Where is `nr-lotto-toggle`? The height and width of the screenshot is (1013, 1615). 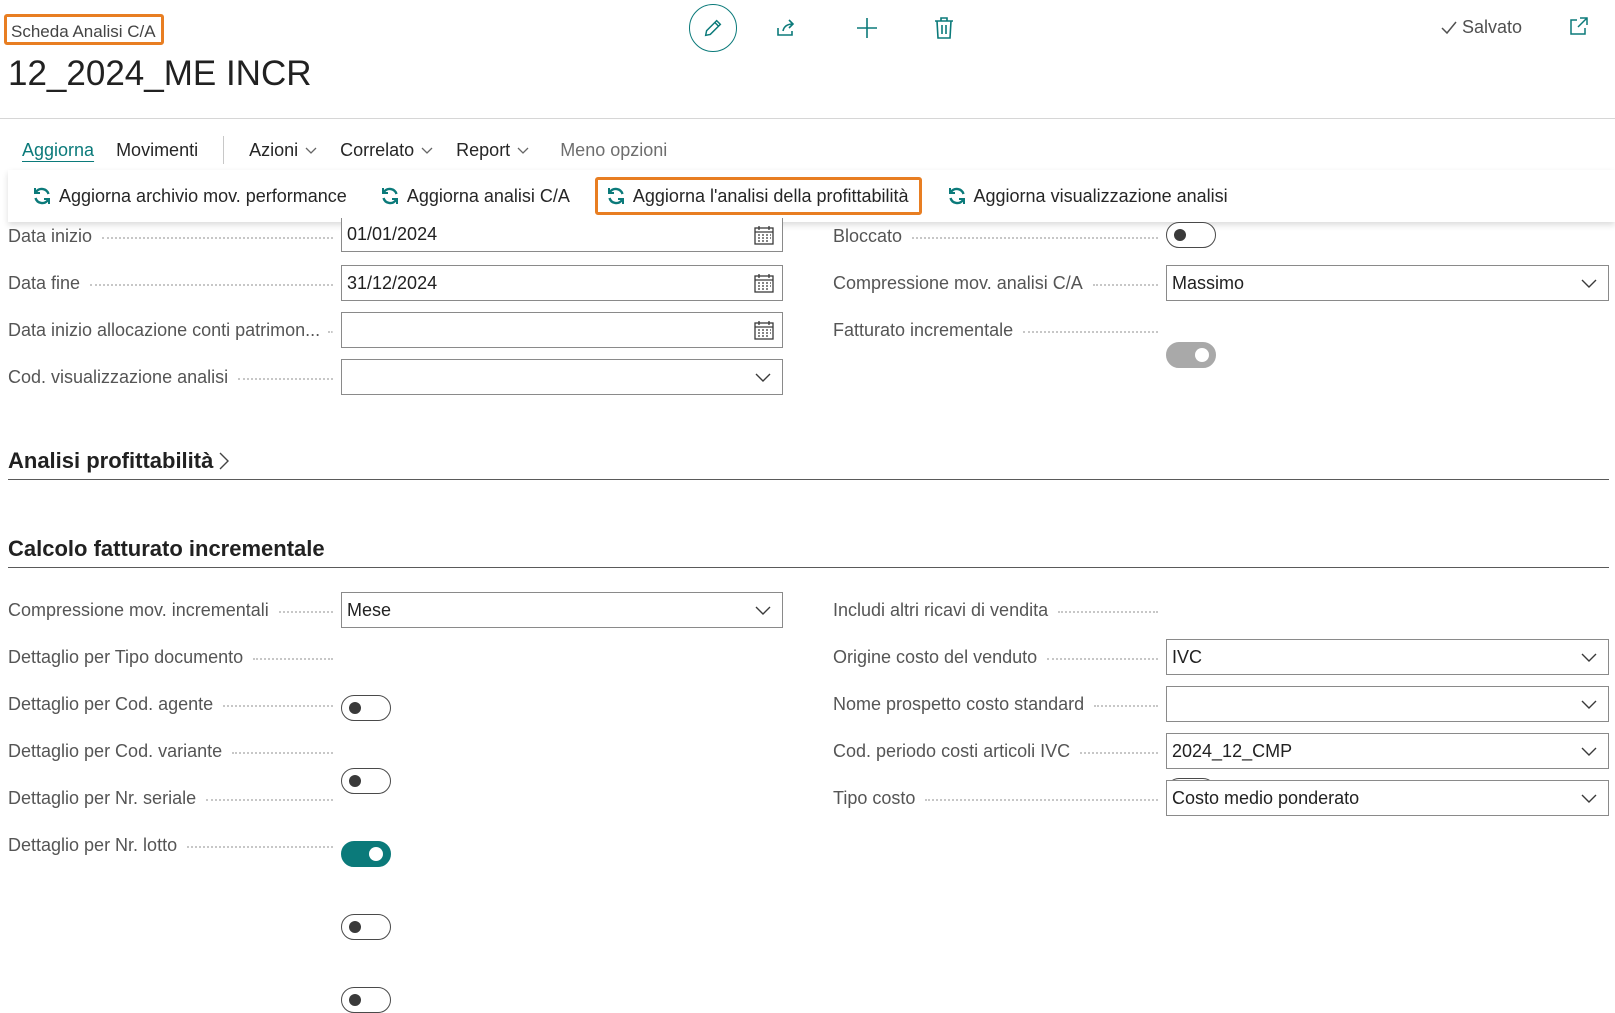
nr-lotto-toggle is located at coordinates (366, 1000).